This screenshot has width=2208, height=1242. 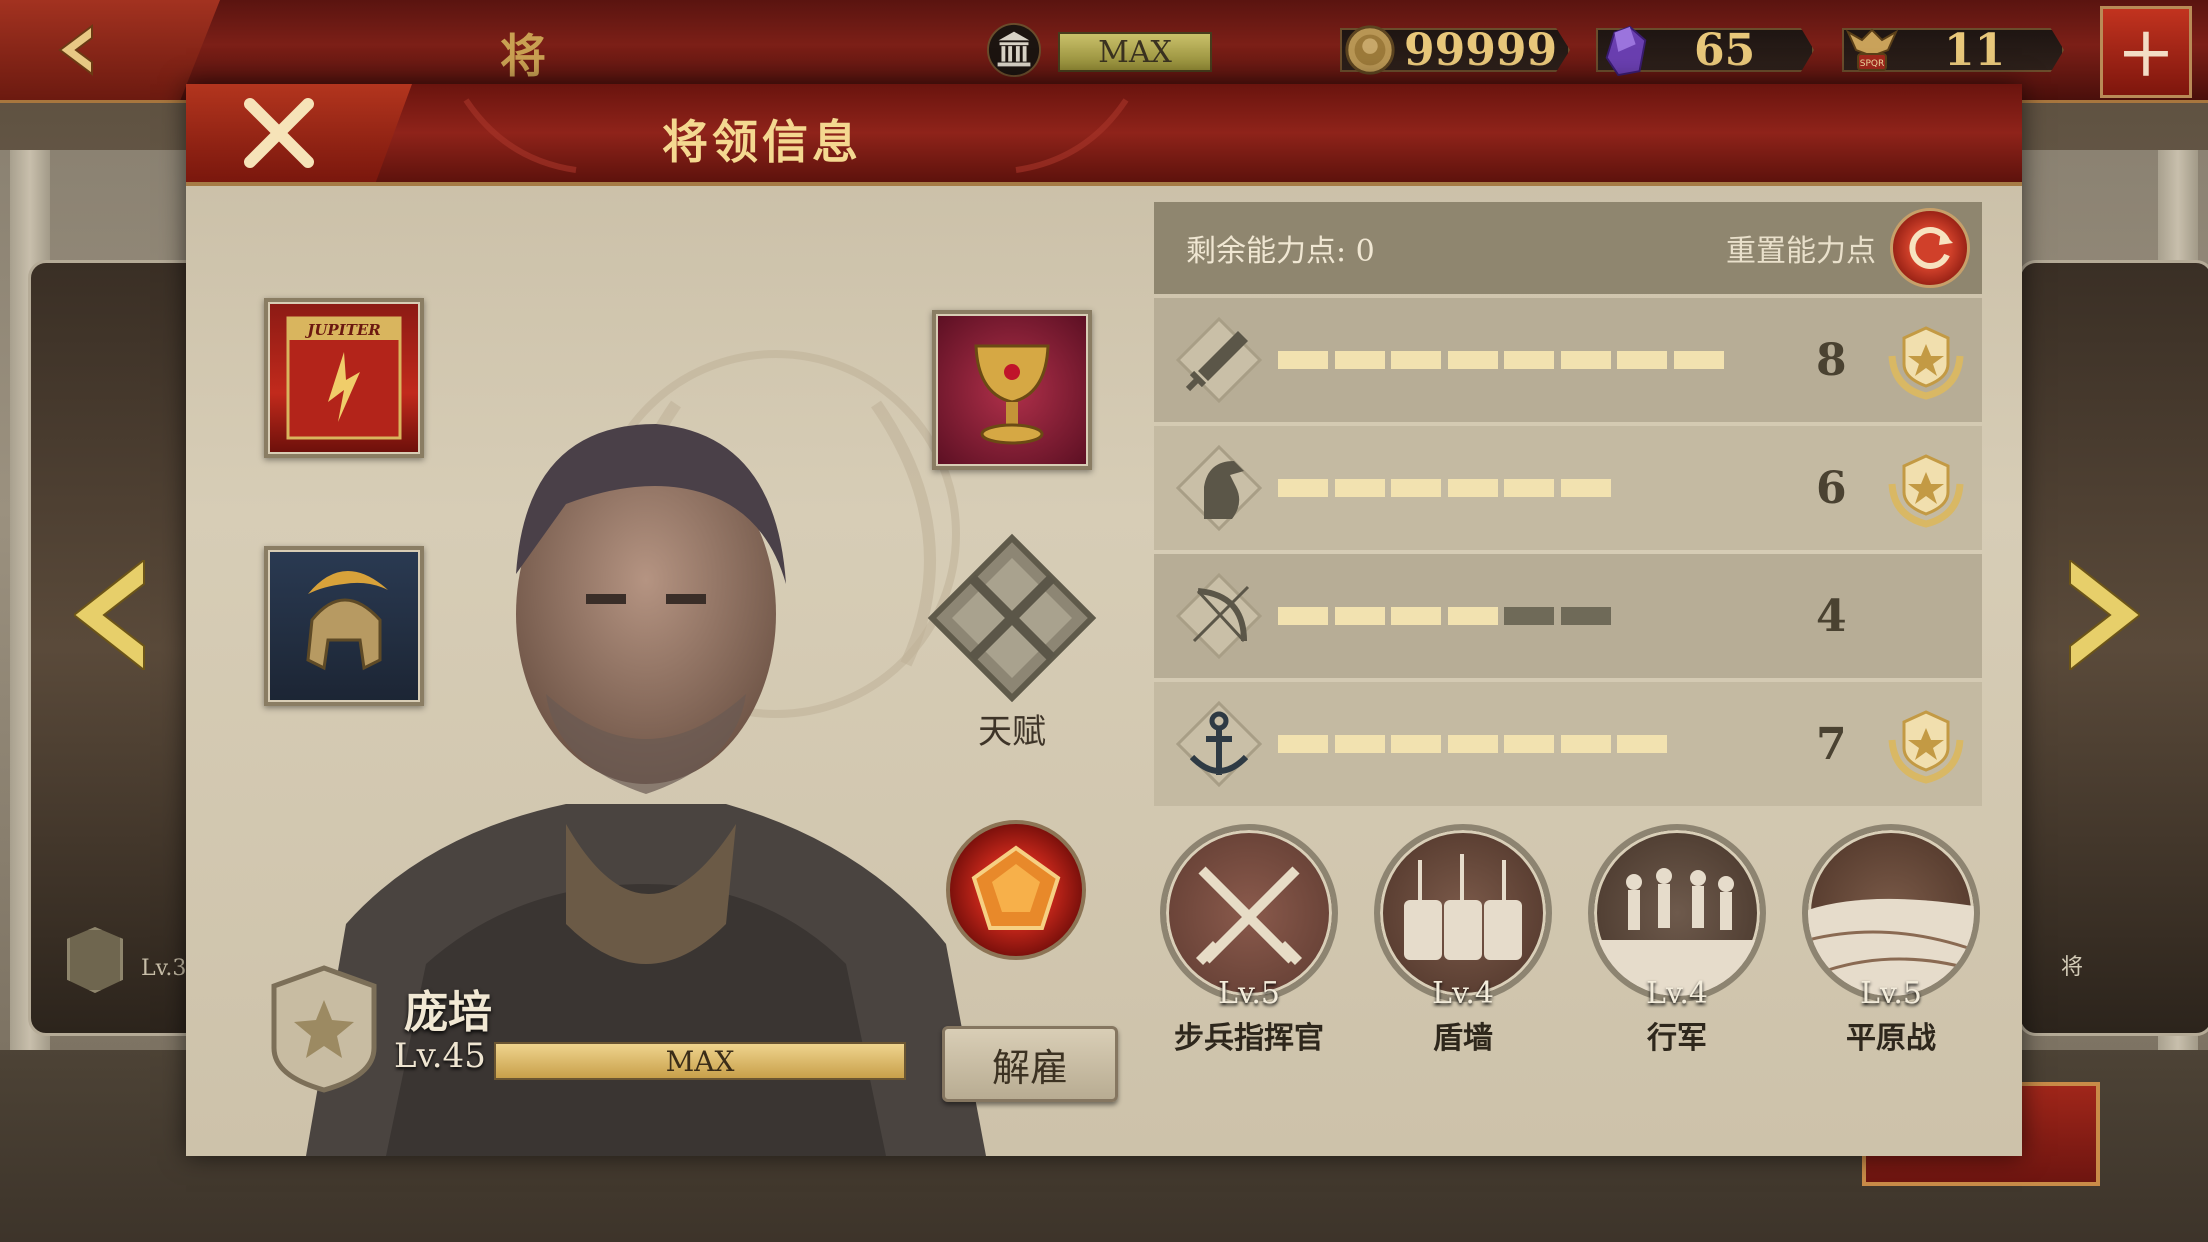 I want to click on stat-value: 8, so click(x=1831, y=360).